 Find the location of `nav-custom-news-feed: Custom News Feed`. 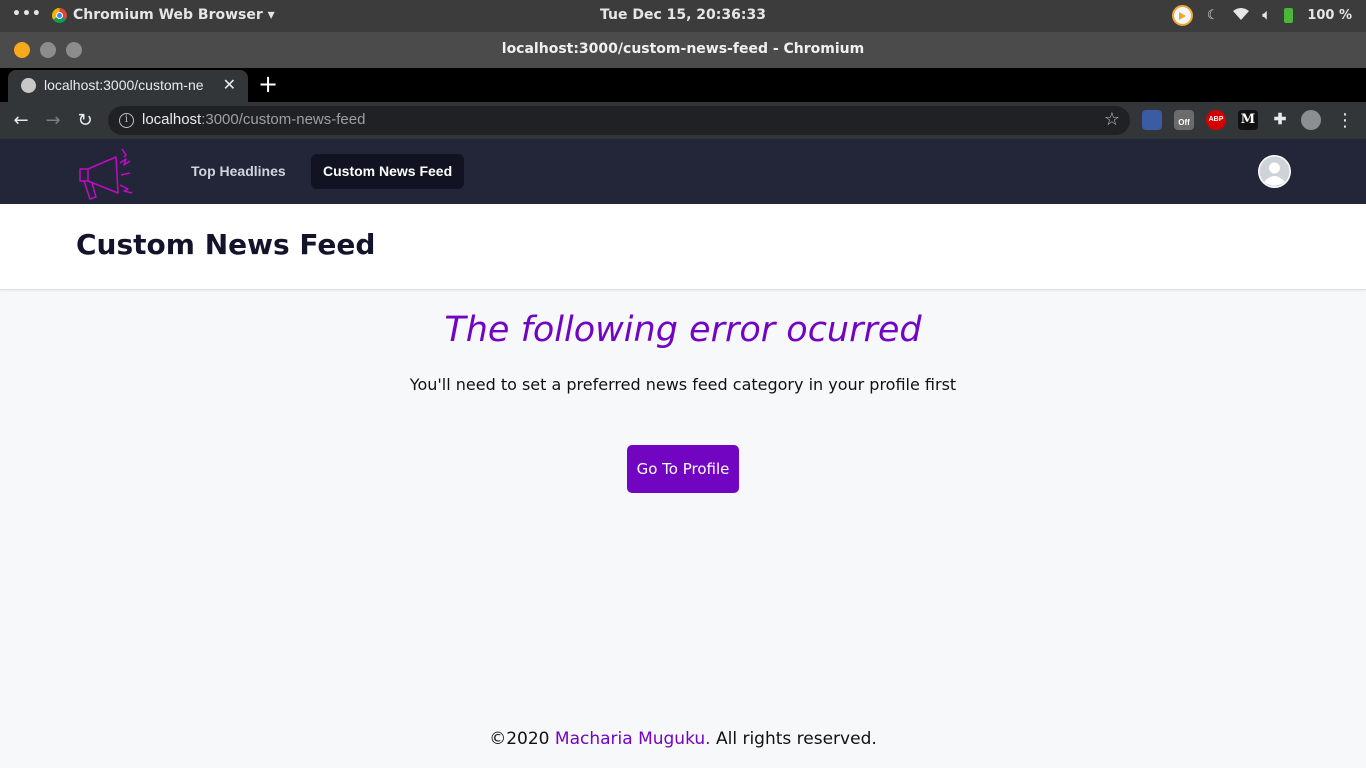

nav-custom-news-feed: Custom News Feed is located at coordinates (388, 171).